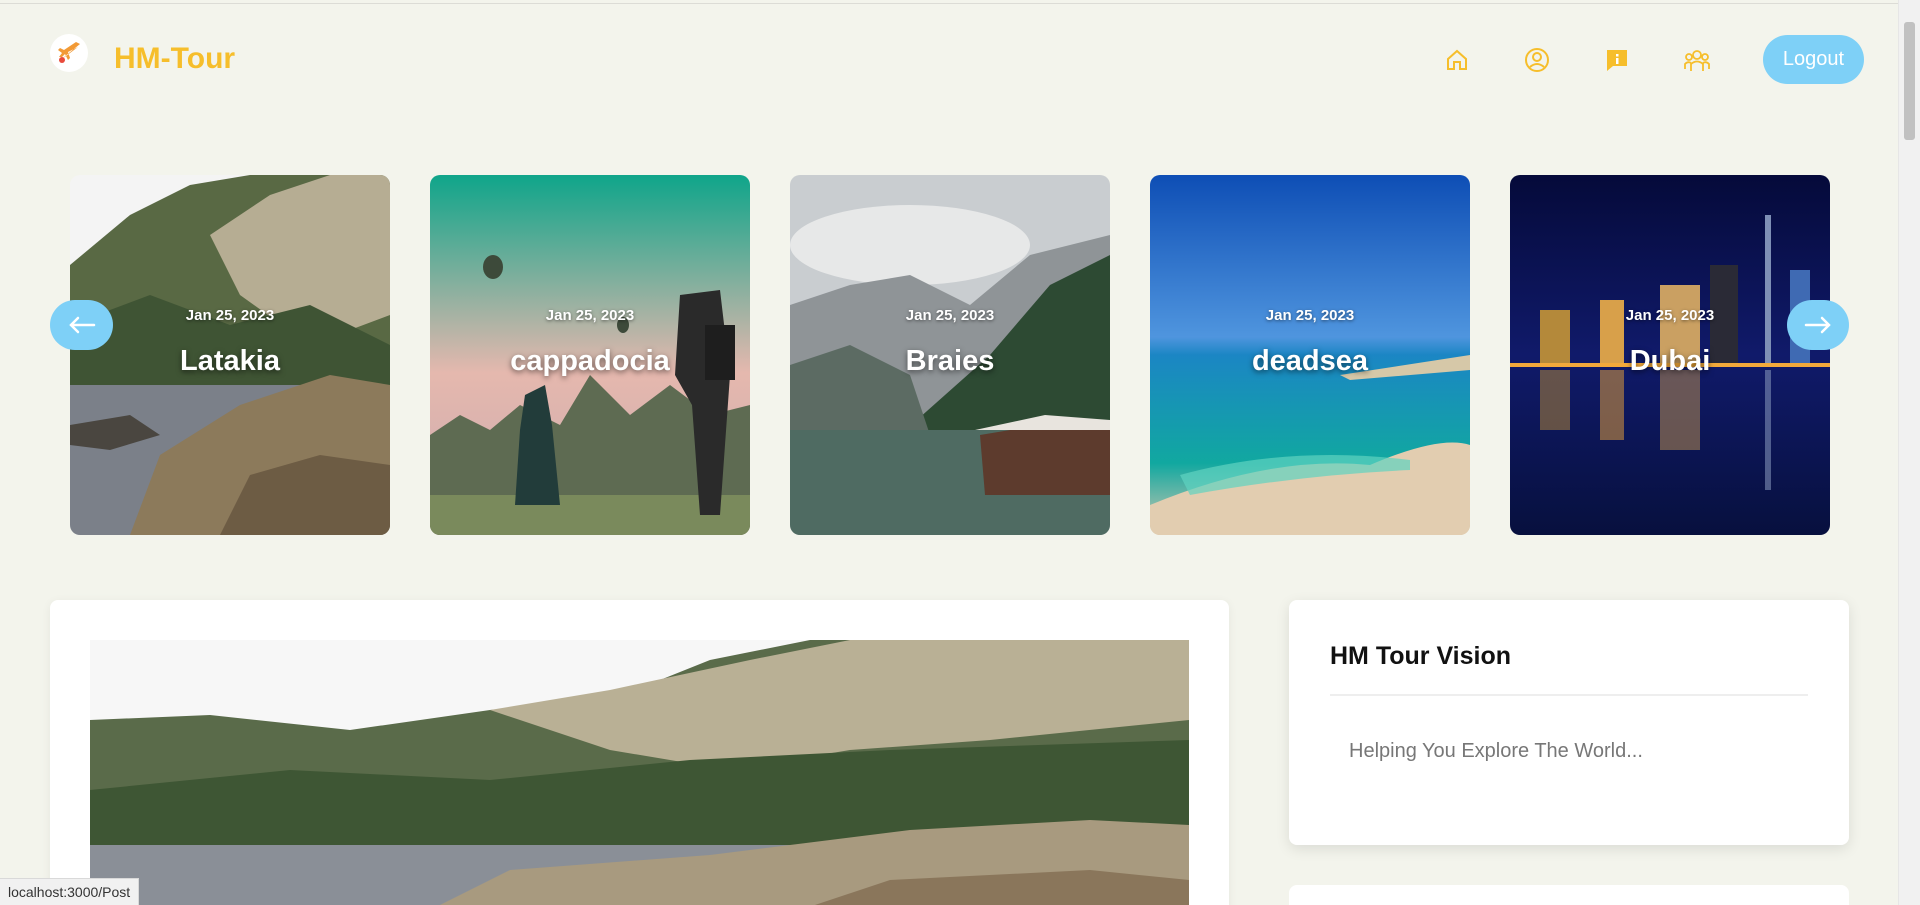 This screenshot has height=905, width=1920. I want to click on divider, so click(1569, 695).